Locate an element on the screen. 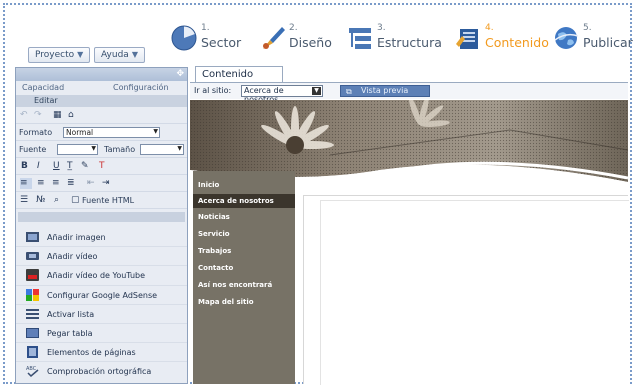  action-label: Pegar tabla is located at coordinates (70, 333).